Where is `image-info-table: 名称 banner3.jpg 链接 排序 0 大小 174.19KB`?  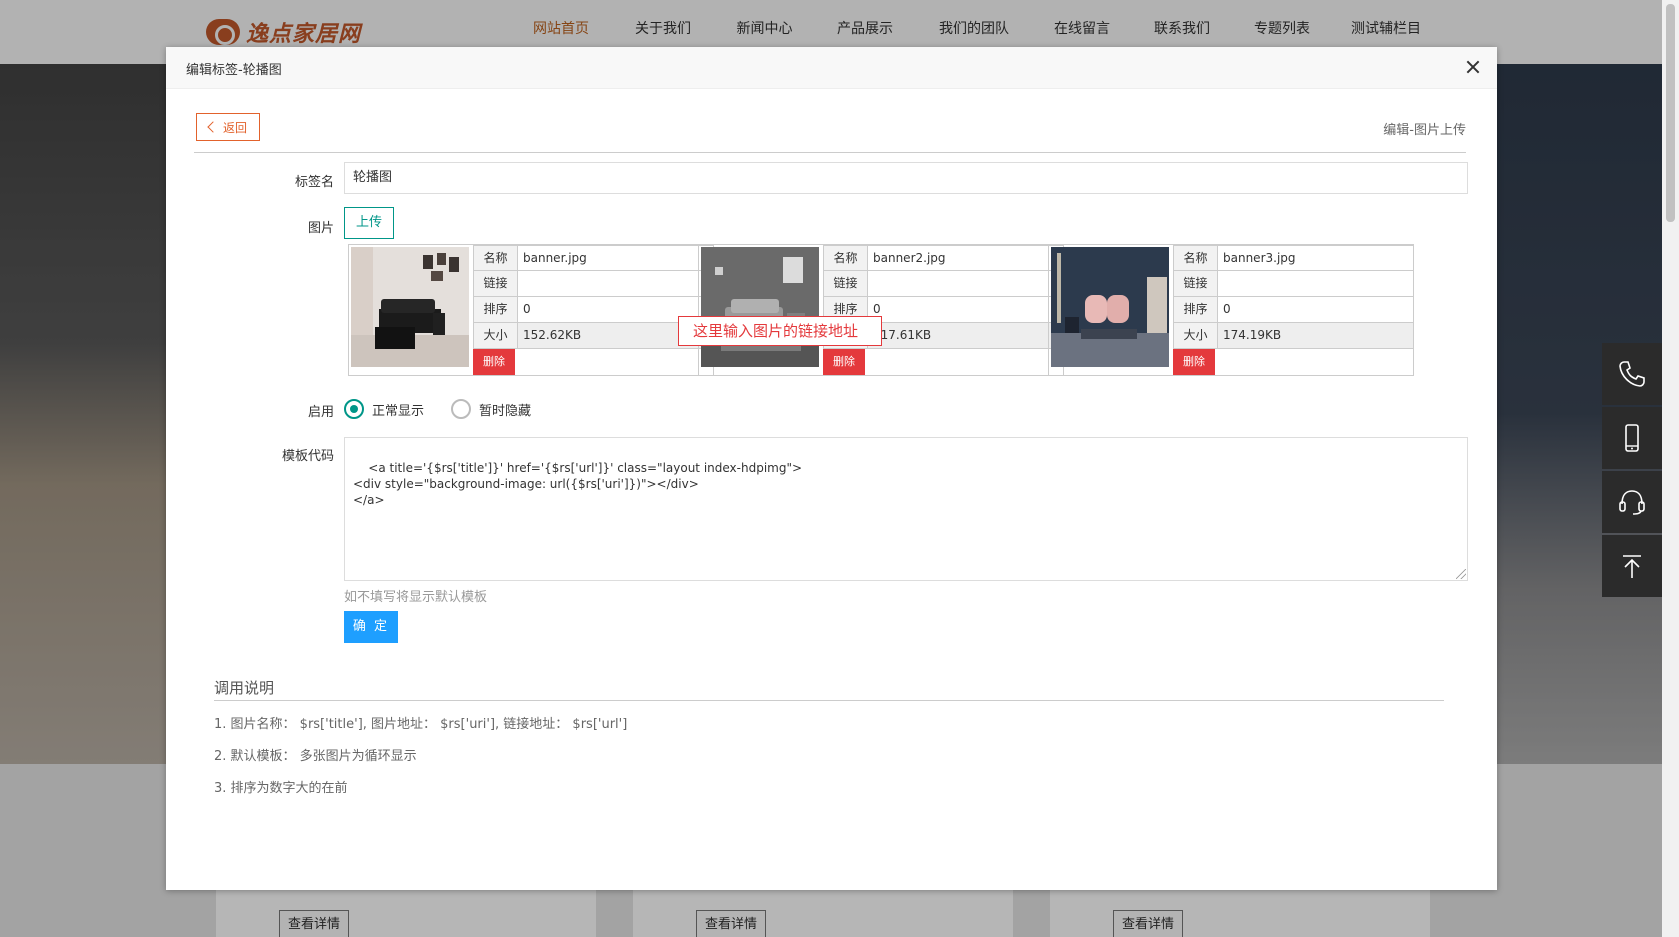
image-info-table: 名称 banner3.jpg 链接 排序 0 大小 174.19KB is located at coordinates (1293, 297).